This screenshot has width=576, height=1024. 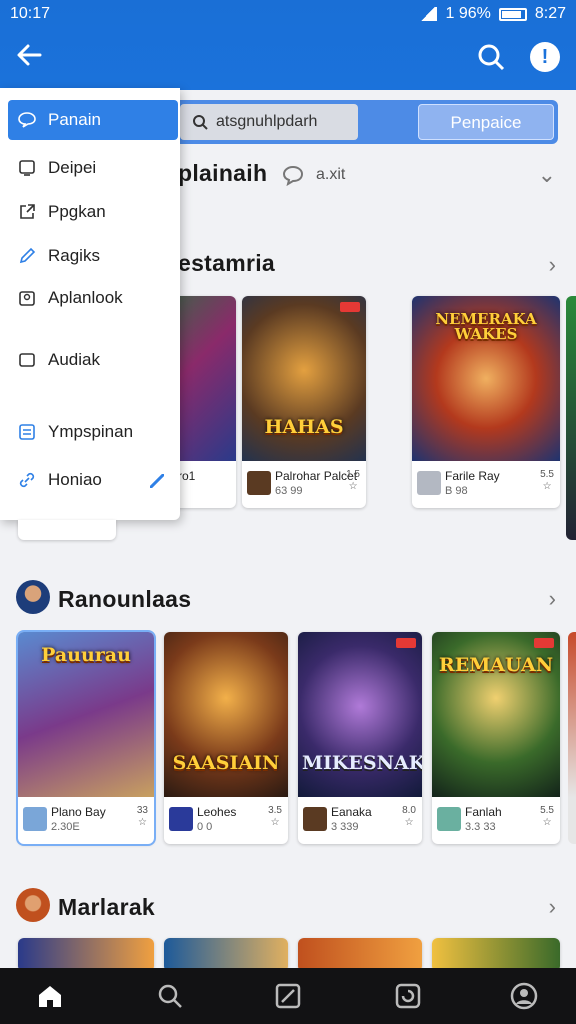 What do you see at coordinates (33, 905) in the screenshot?
I see `avatar` at bounding box center [33, 905].